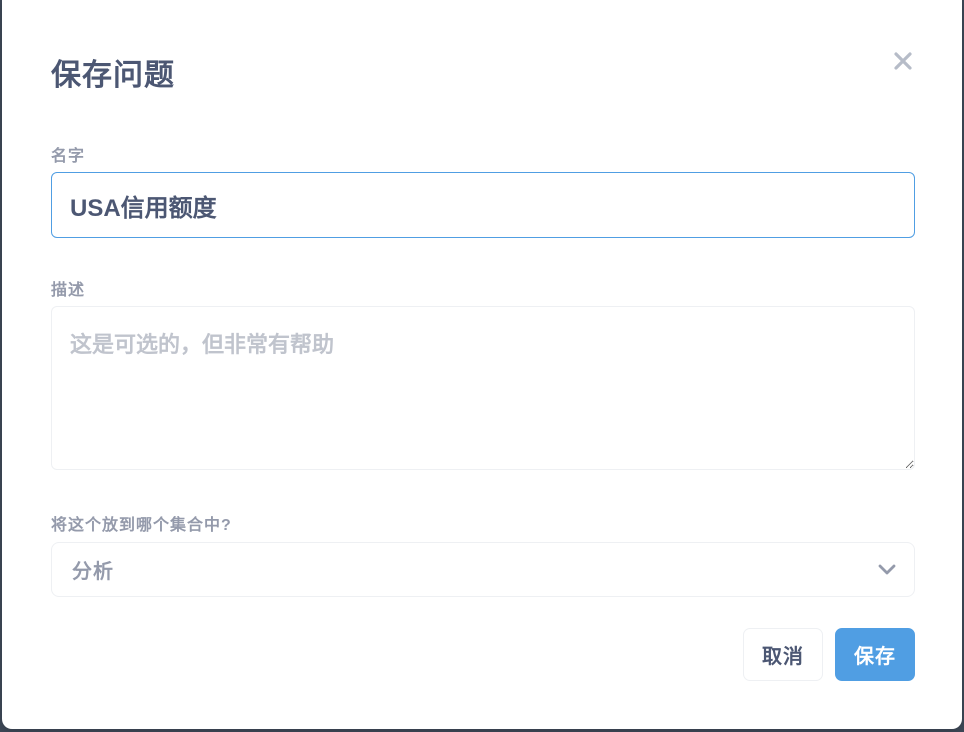 This screenshot has height=732, width=964. I want to click on dialog-title: 保存问题, so click(113, 75).